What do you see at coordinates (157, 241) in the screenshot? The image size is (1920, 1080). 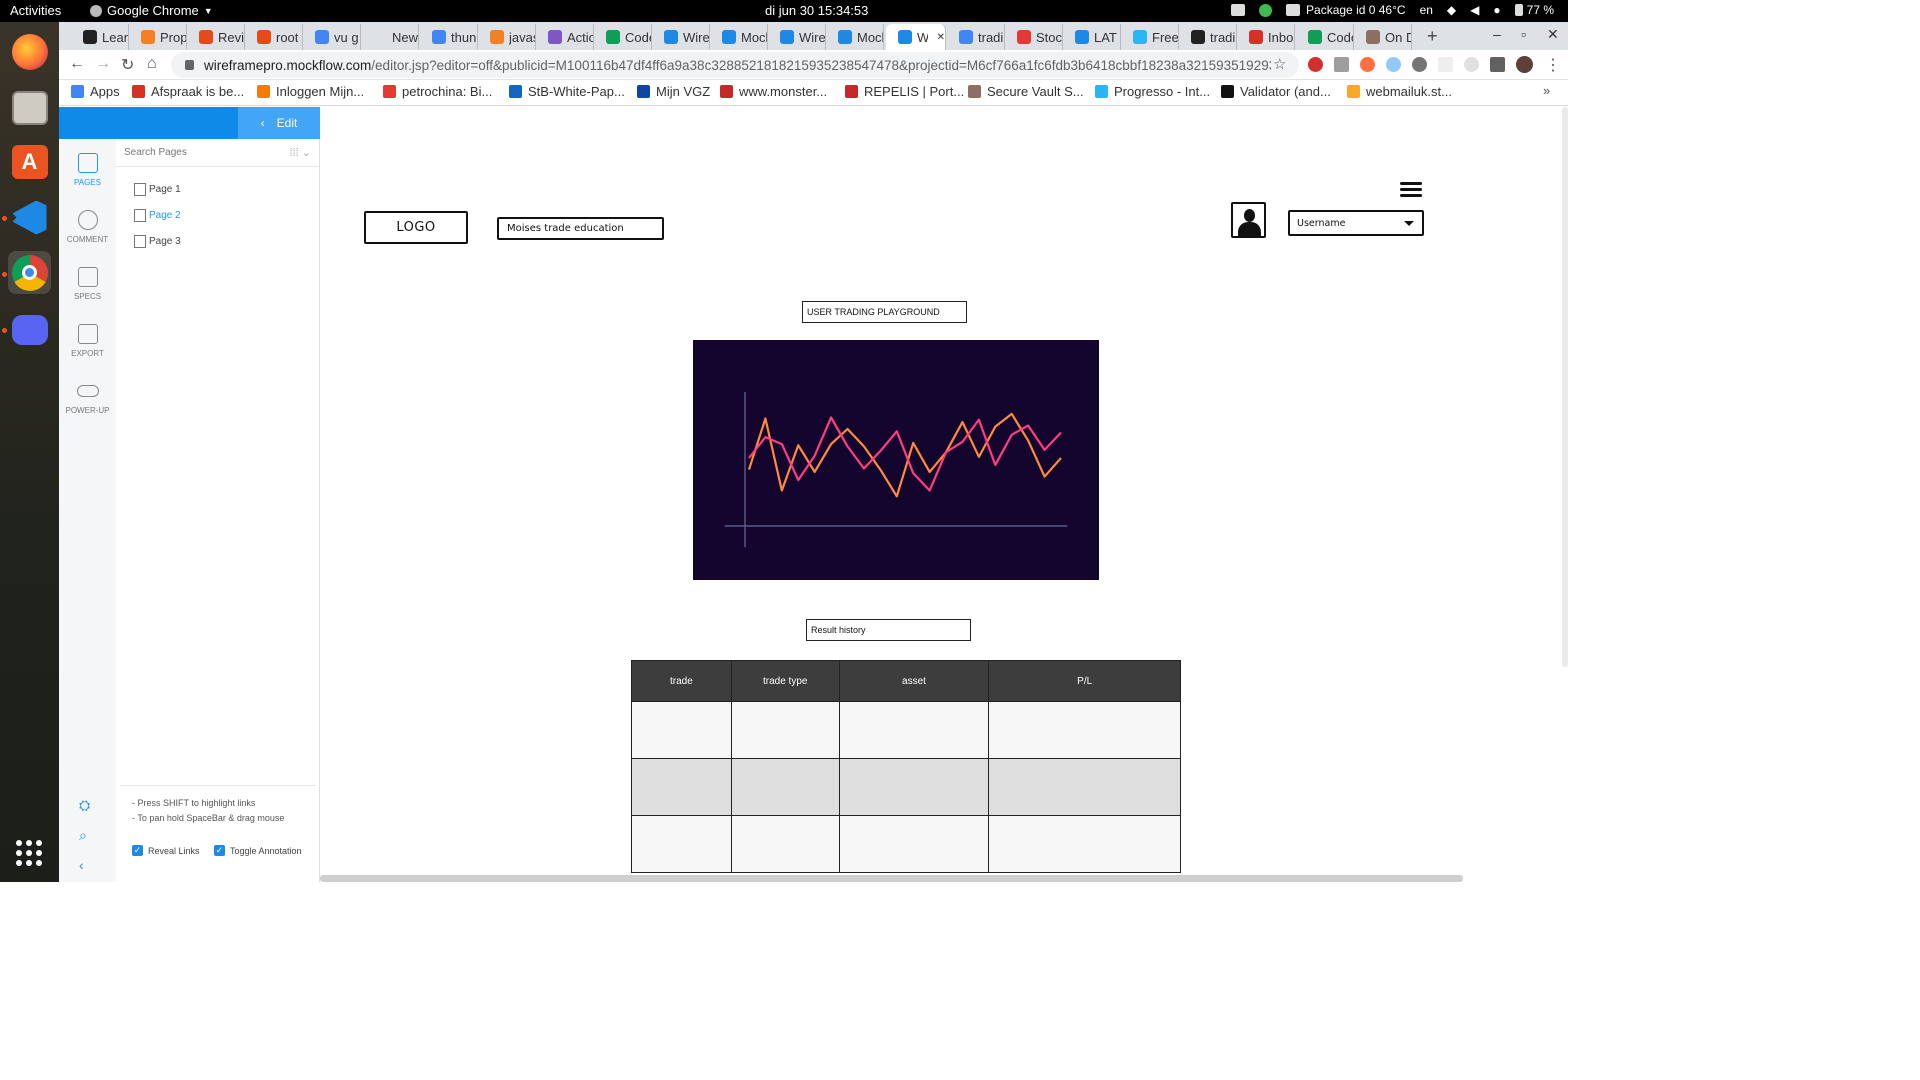 I see `page-item-3: Page 3` at bounding box center [157, 241].